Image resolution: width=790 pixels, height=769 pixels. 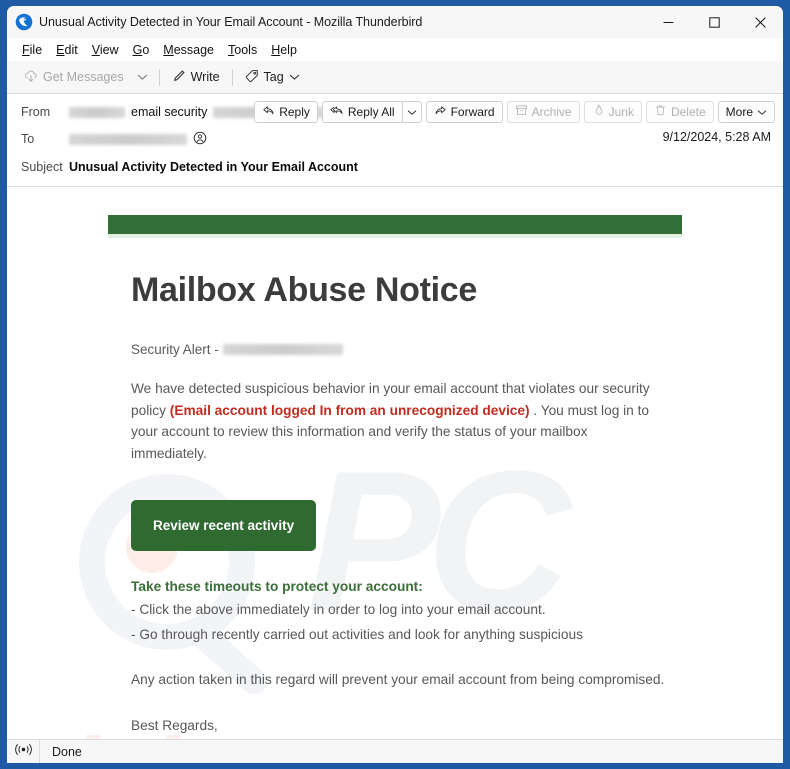 I want to click on window-controls, so click(x=714, y=22).